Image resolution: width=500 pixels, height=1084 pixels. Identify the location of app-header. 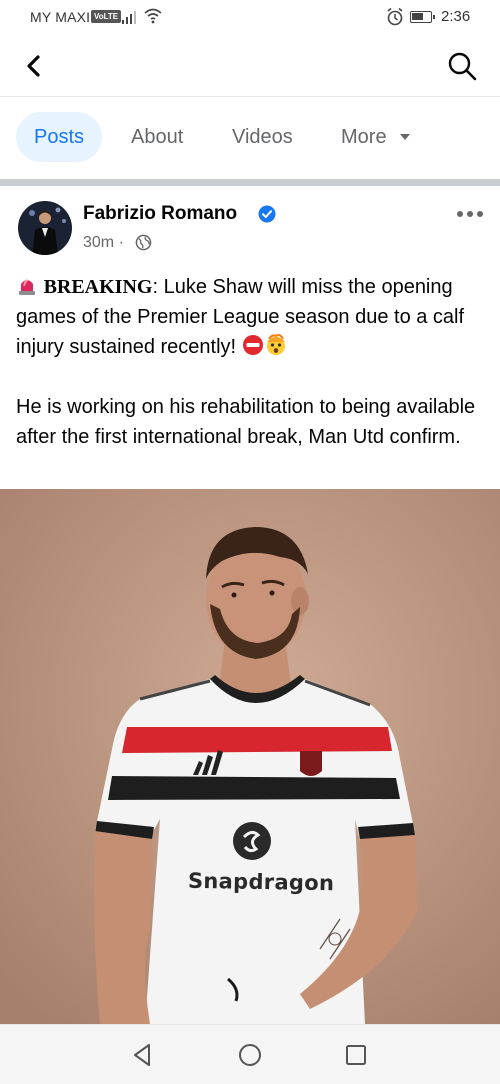
(250, 66).